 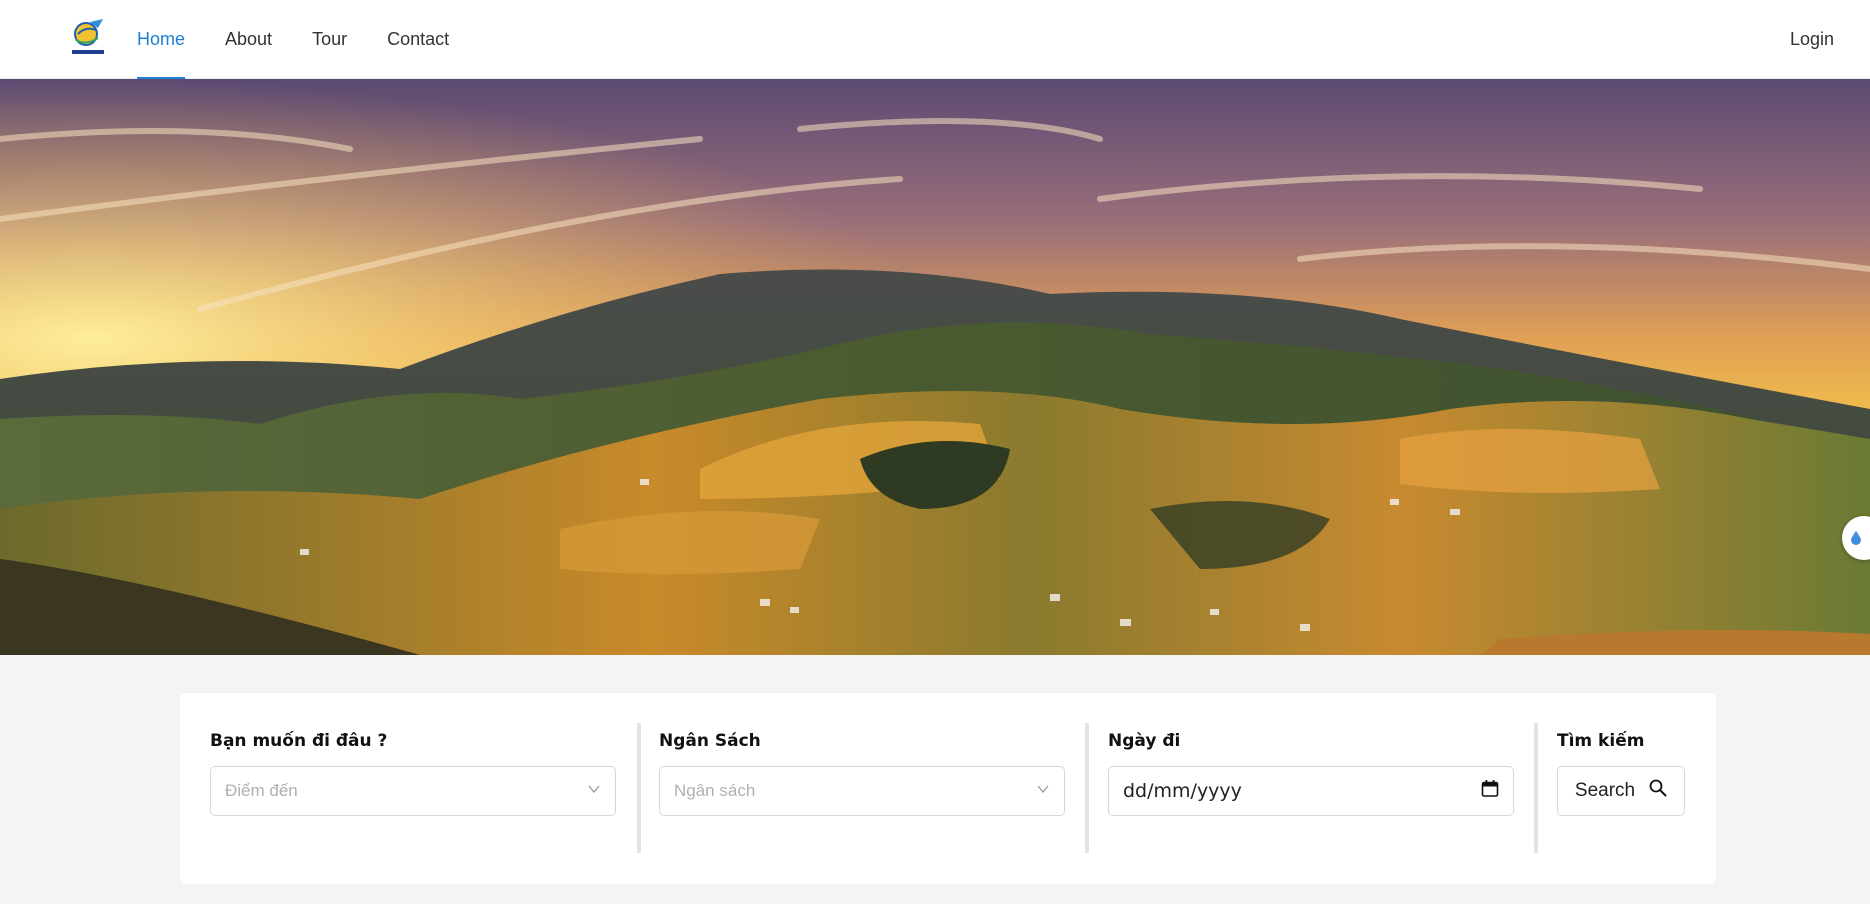 What do you see at coordinates (261, 790) in the screenshot?
I see `destination-placeholder: Điểm đến` at bounding box center [261, 790].